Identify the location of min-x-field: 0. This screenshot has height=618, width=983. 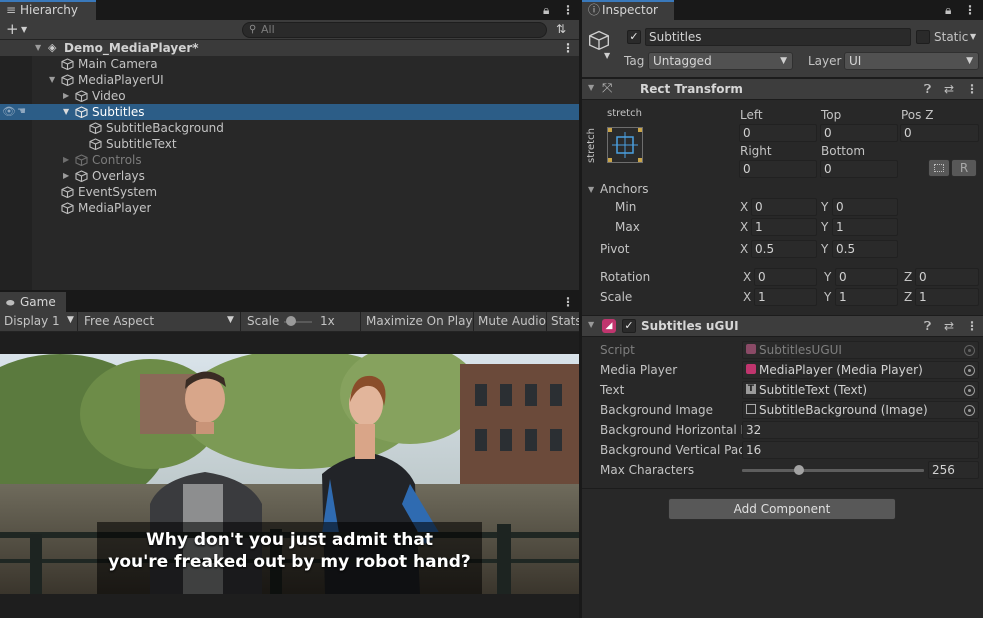
(784, 207).